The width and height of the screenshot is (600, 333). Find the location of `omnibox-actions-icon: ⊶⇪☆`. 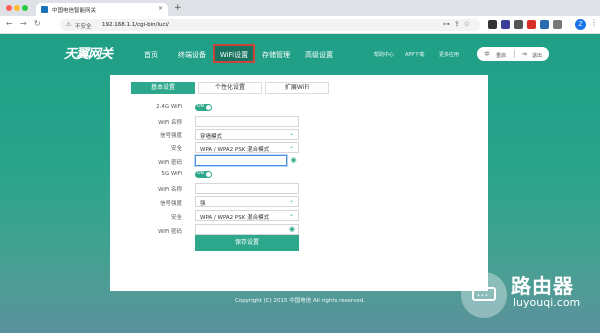

omnibox-actions-icon: ⊶⇪☆ is located at coordinates (458, 24).